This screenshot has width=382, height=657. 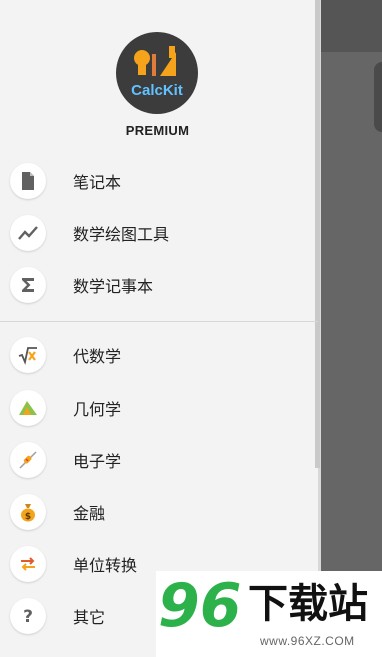 I want to click on nav-item-label: 电子学, so click(x=97, y=461).